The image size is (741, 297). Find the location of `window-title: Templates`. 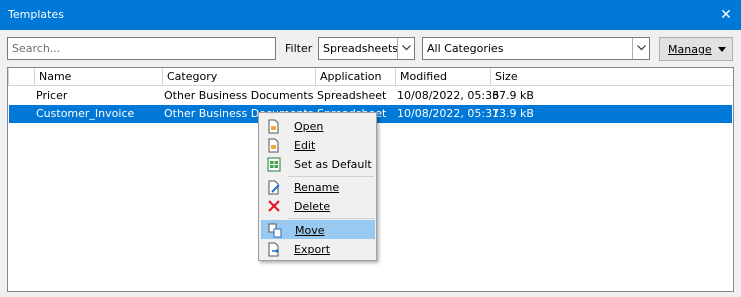

window-title: Templates is located at coordinates (36, 14).